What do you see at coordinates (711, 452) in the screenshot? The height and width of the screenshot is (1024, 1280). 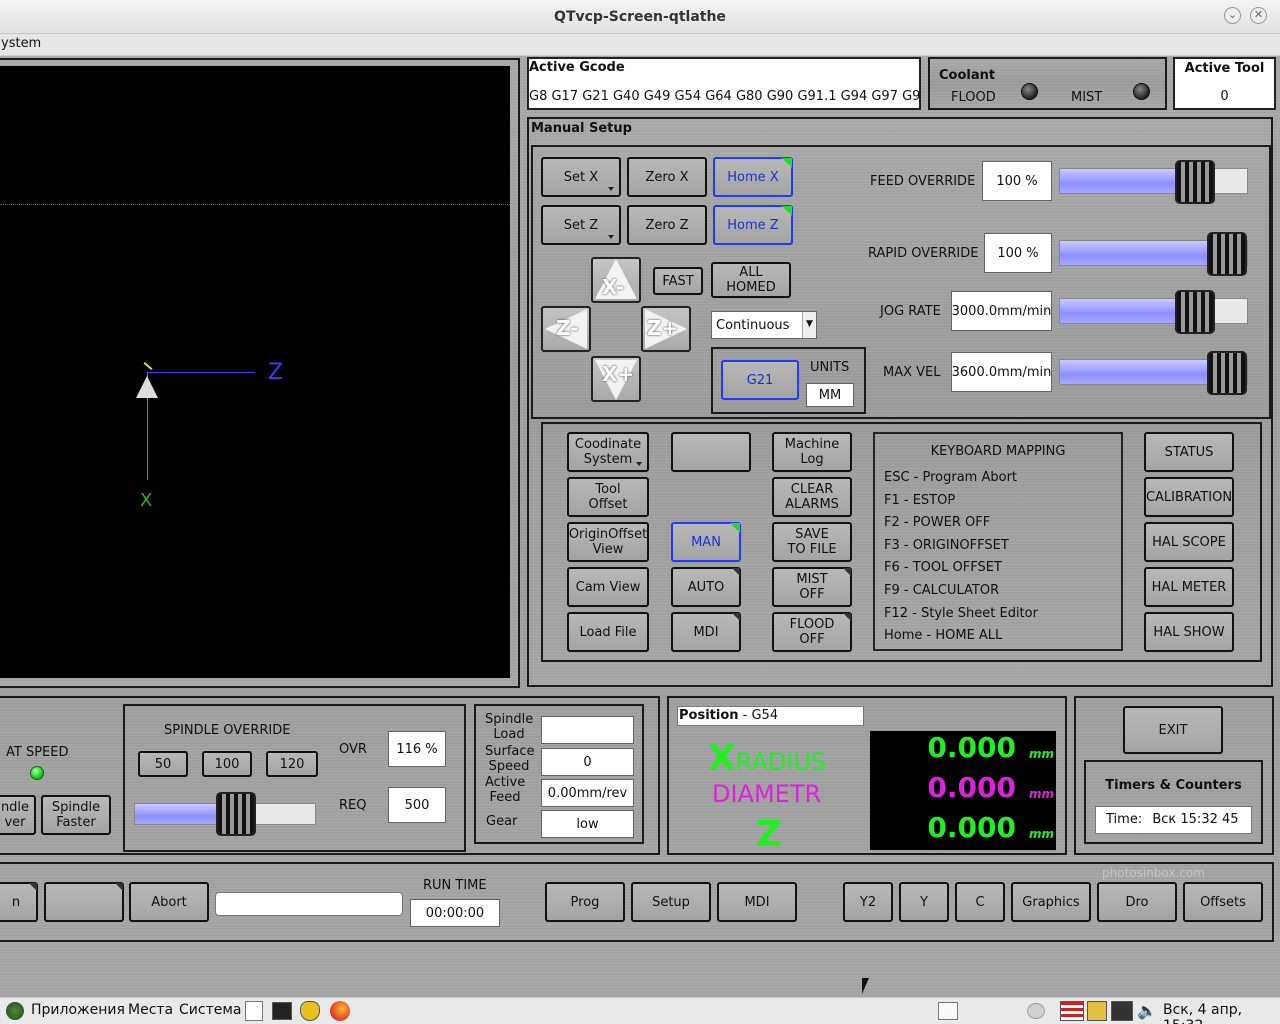 I see `blank-button` at bounding box center [711, 452].